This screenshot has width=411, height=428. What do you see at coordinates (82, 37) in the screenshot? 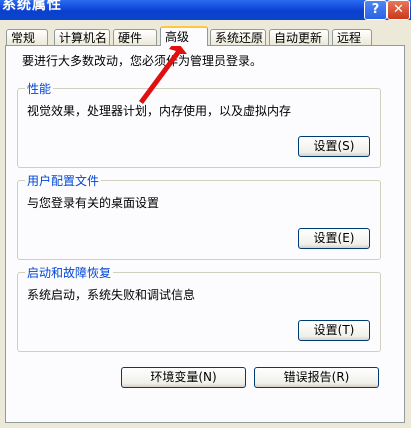
I see `tab-computer-name: 计算机名` at bounding box center [82, 37].